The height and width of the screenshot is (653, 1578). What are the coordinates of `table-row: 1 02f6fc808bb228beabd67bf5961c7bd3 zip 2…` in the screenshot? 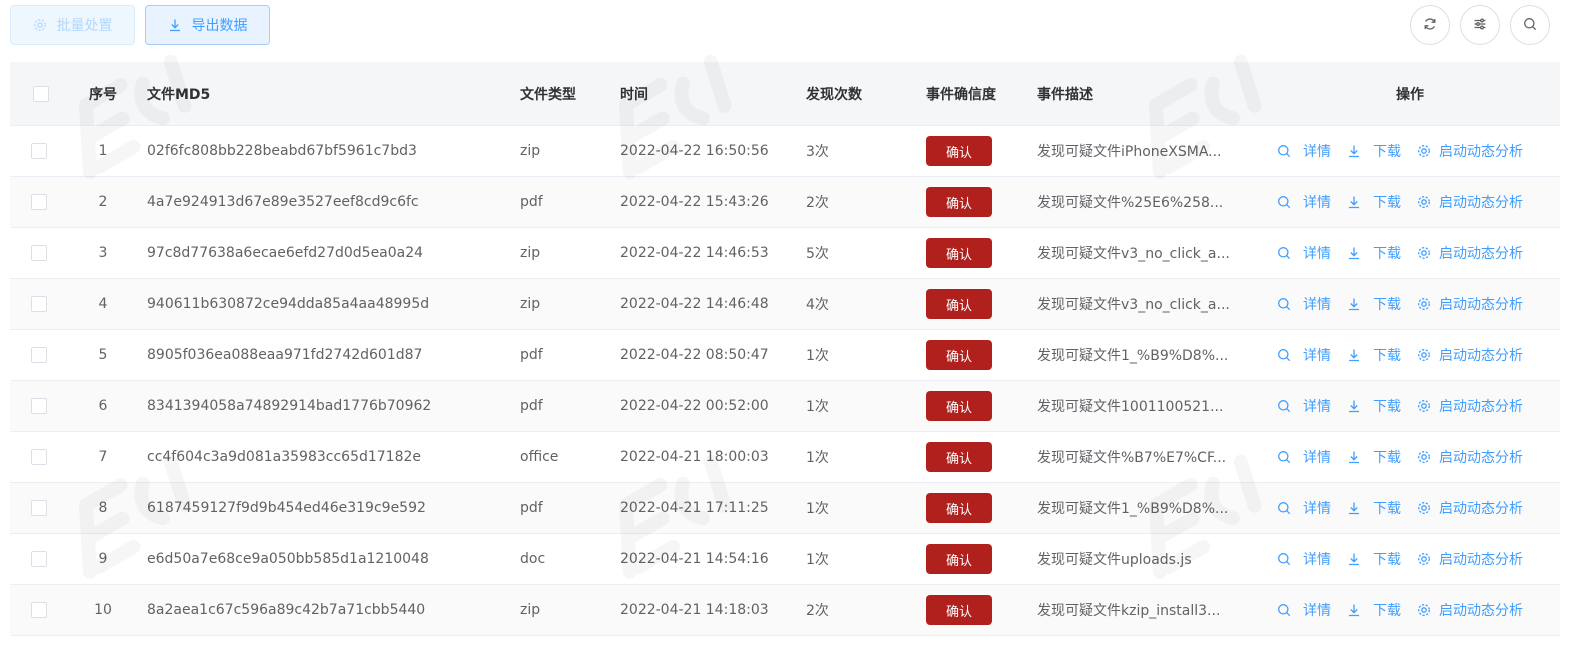 It's located at (785, 151).